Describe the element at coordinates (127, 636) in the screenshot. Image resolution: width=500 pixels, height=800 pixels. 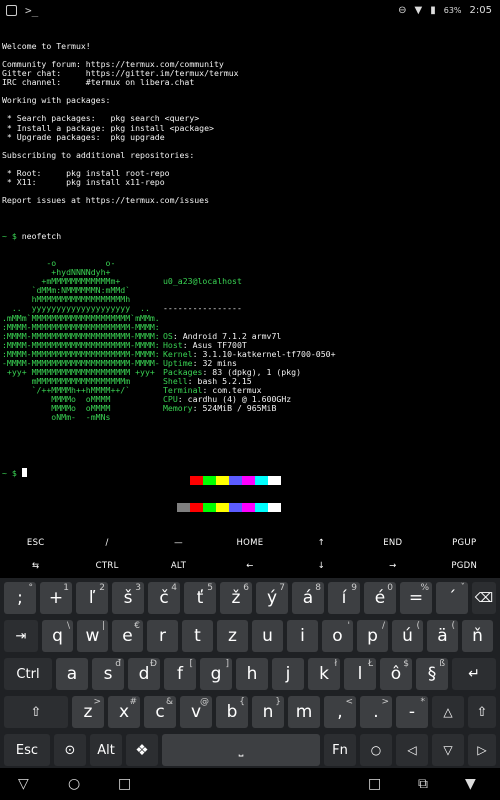
I see `key-e: € e` at that location.